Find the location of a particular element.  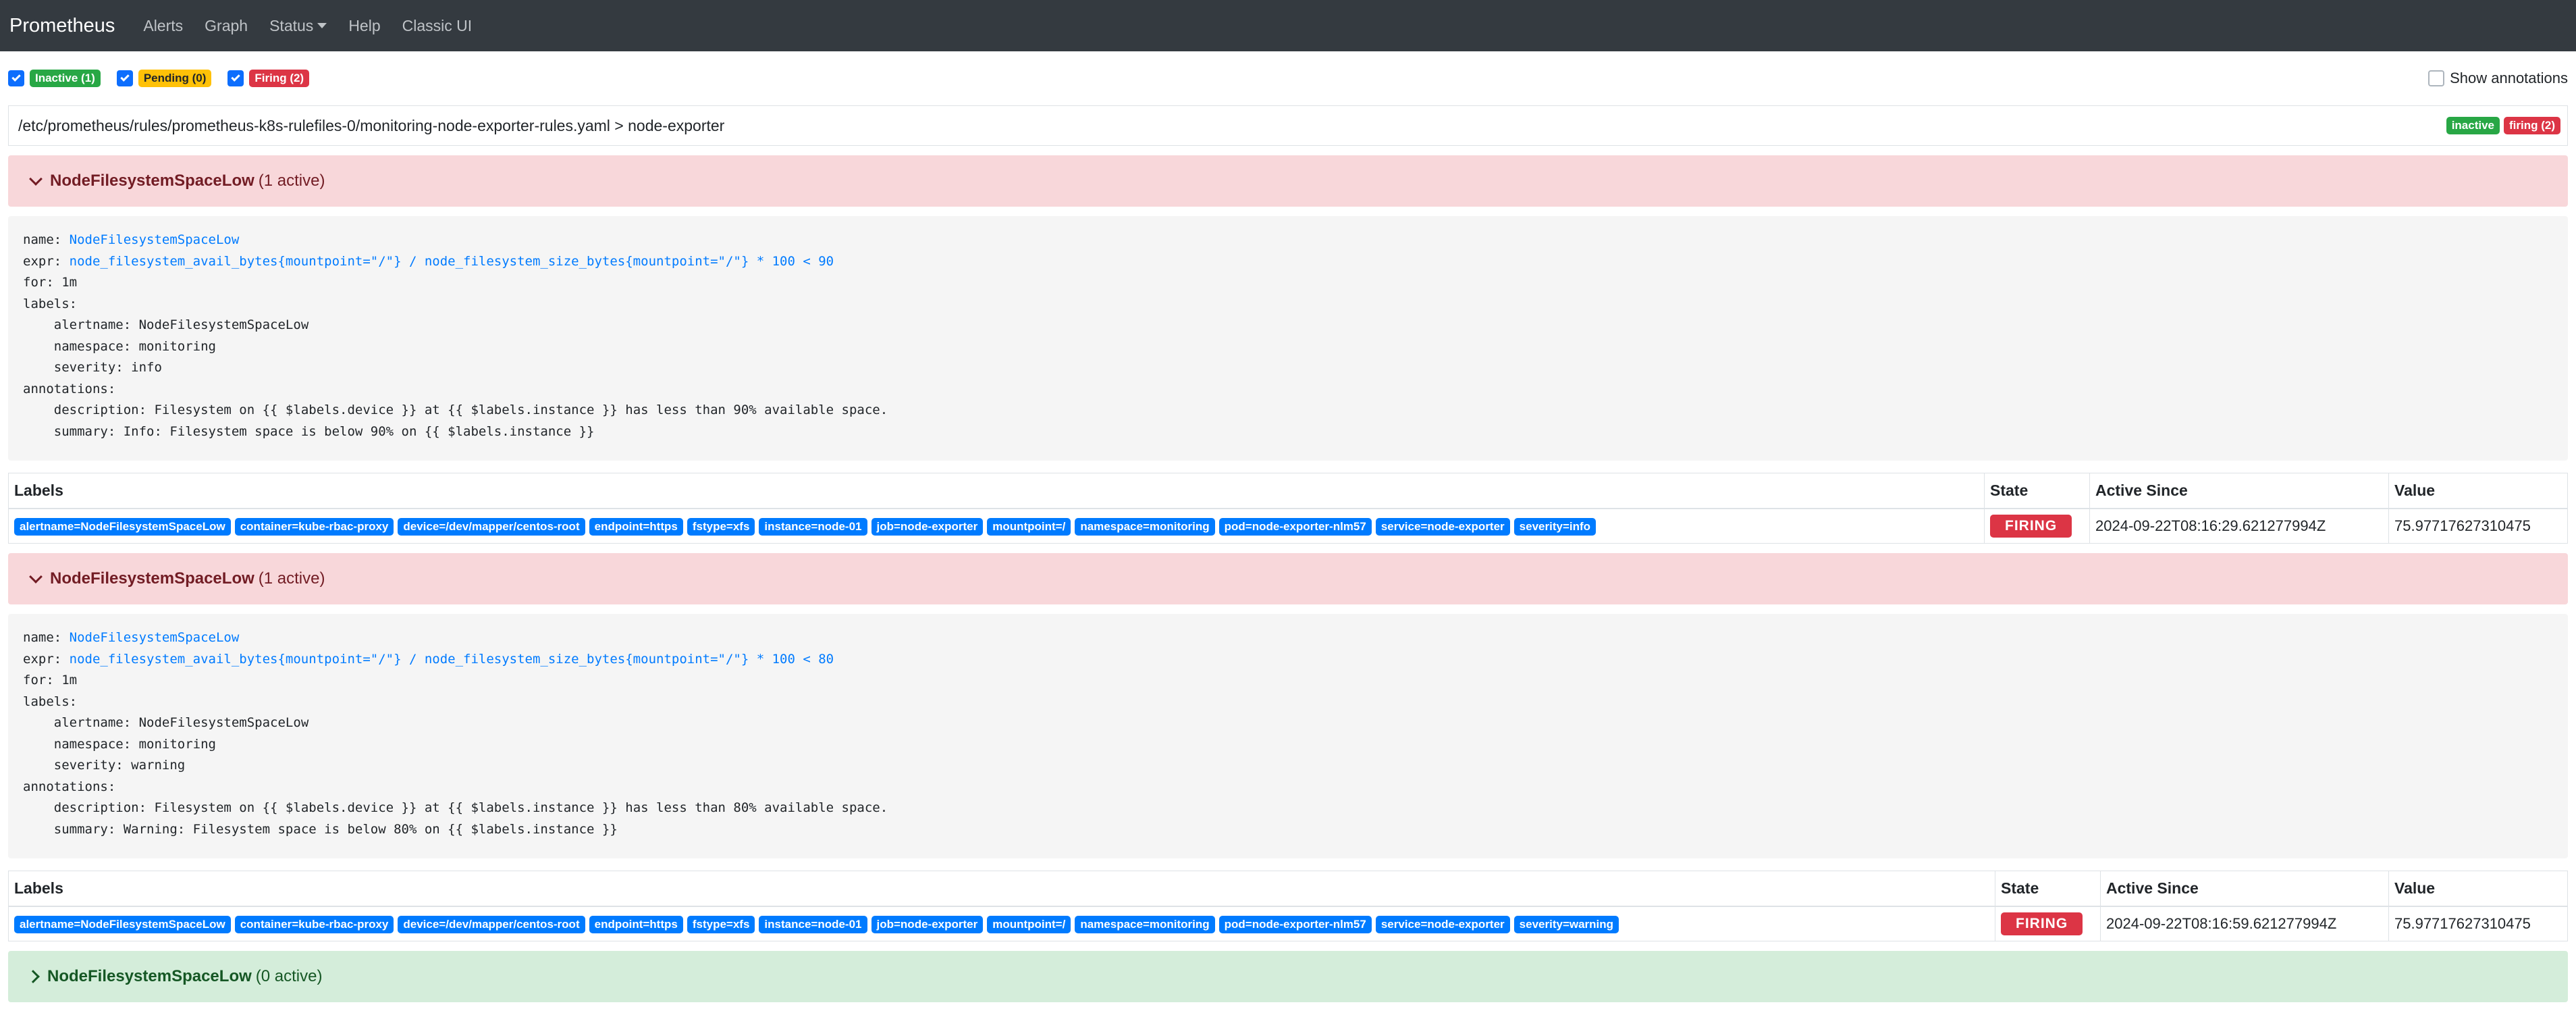

nav-status-dropdown: Status is located at coordinates (298, 26).